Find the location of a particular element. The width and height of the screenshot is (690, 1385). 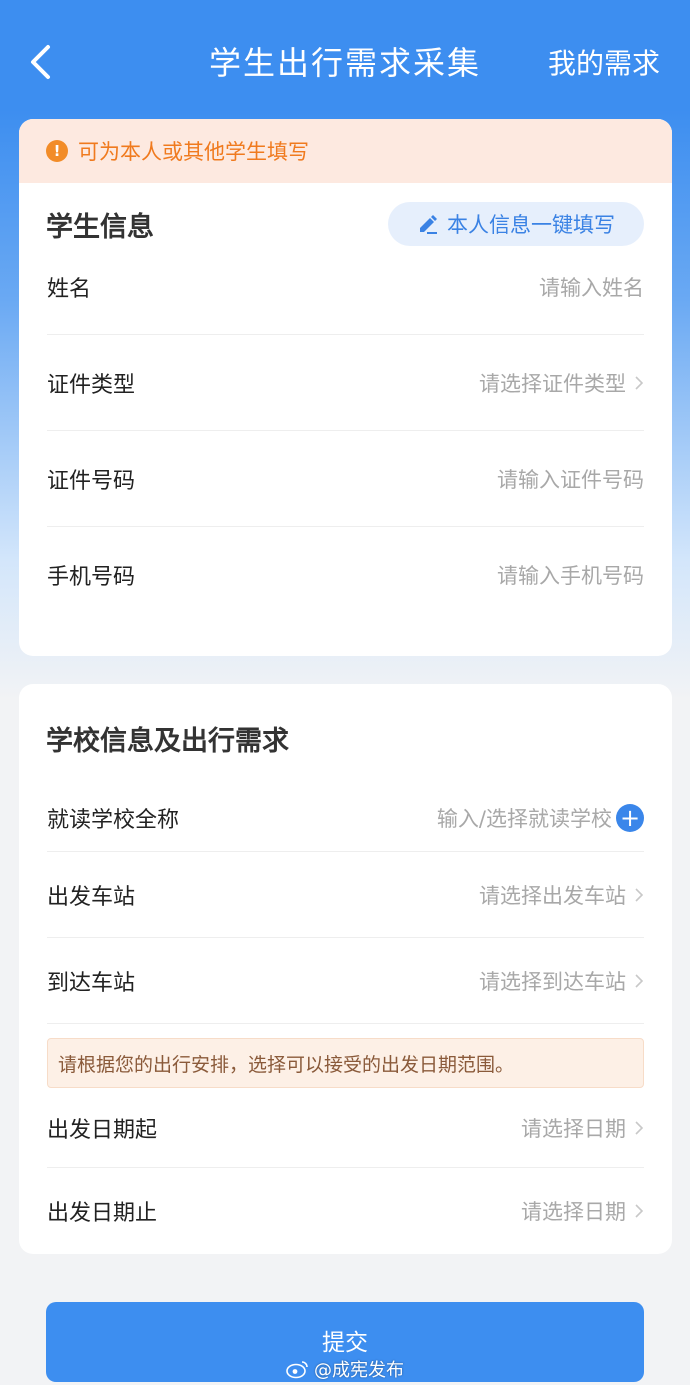

field-placeholder: 请选择出发车站 is located at coordinates (552, 895).